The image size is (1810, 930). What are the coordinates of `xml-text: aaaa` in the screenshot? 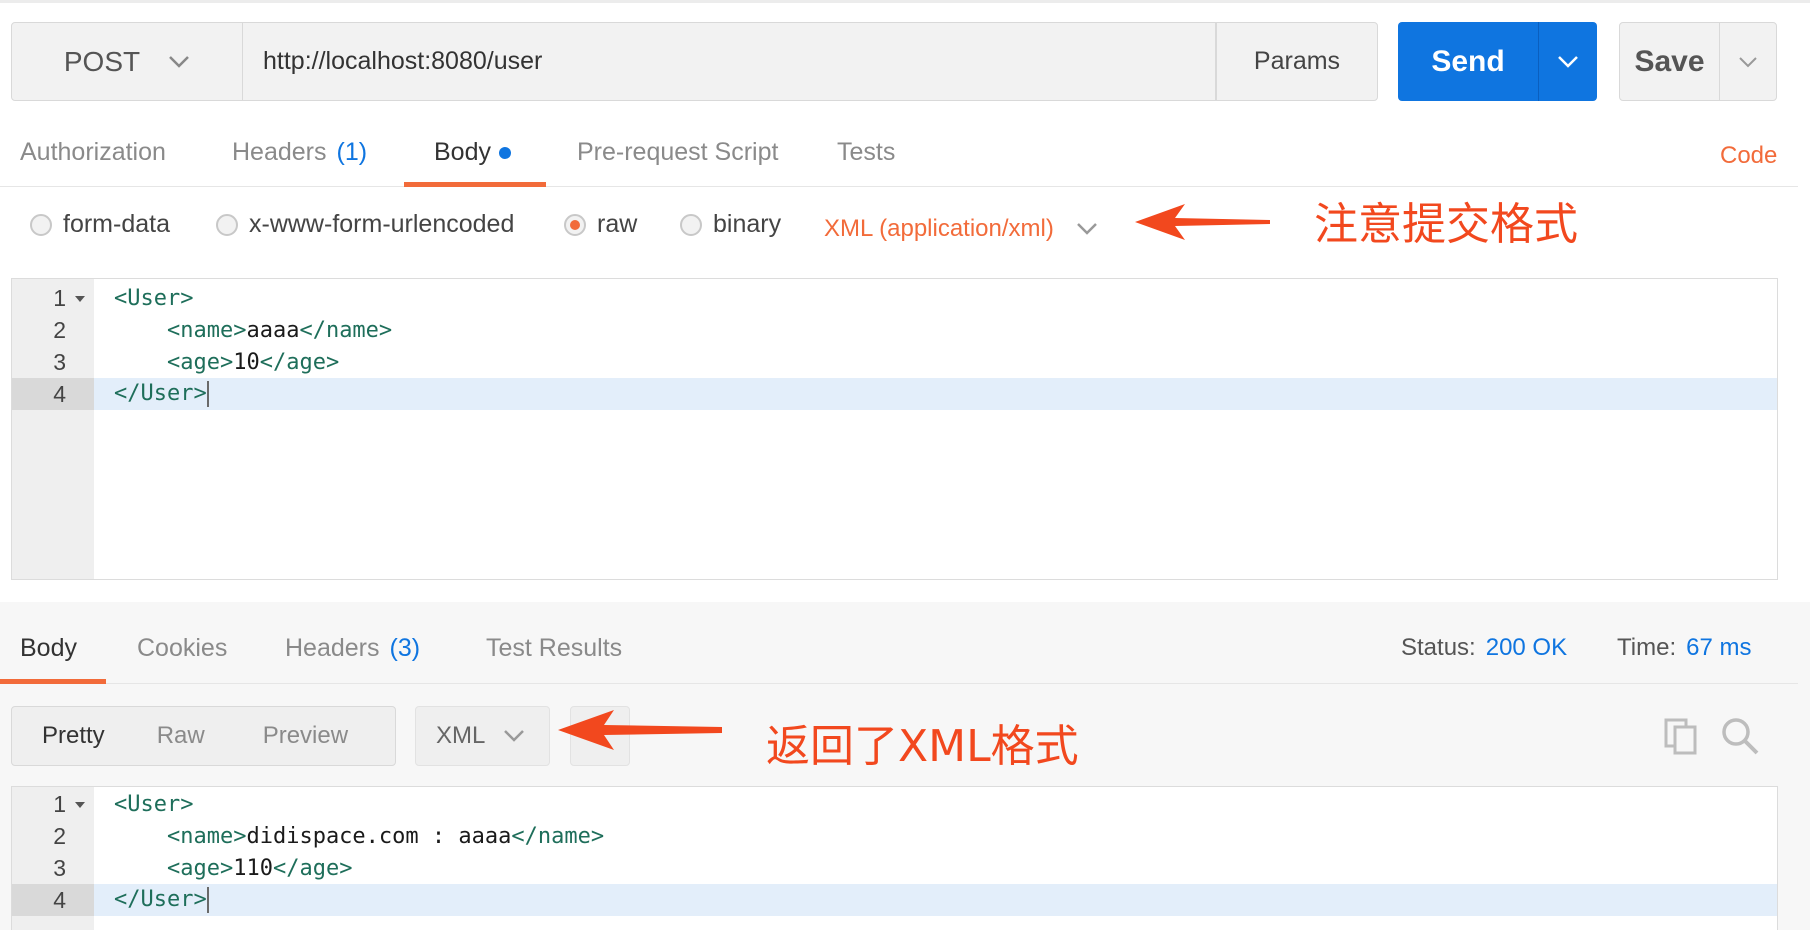 It's located at (273, 330).